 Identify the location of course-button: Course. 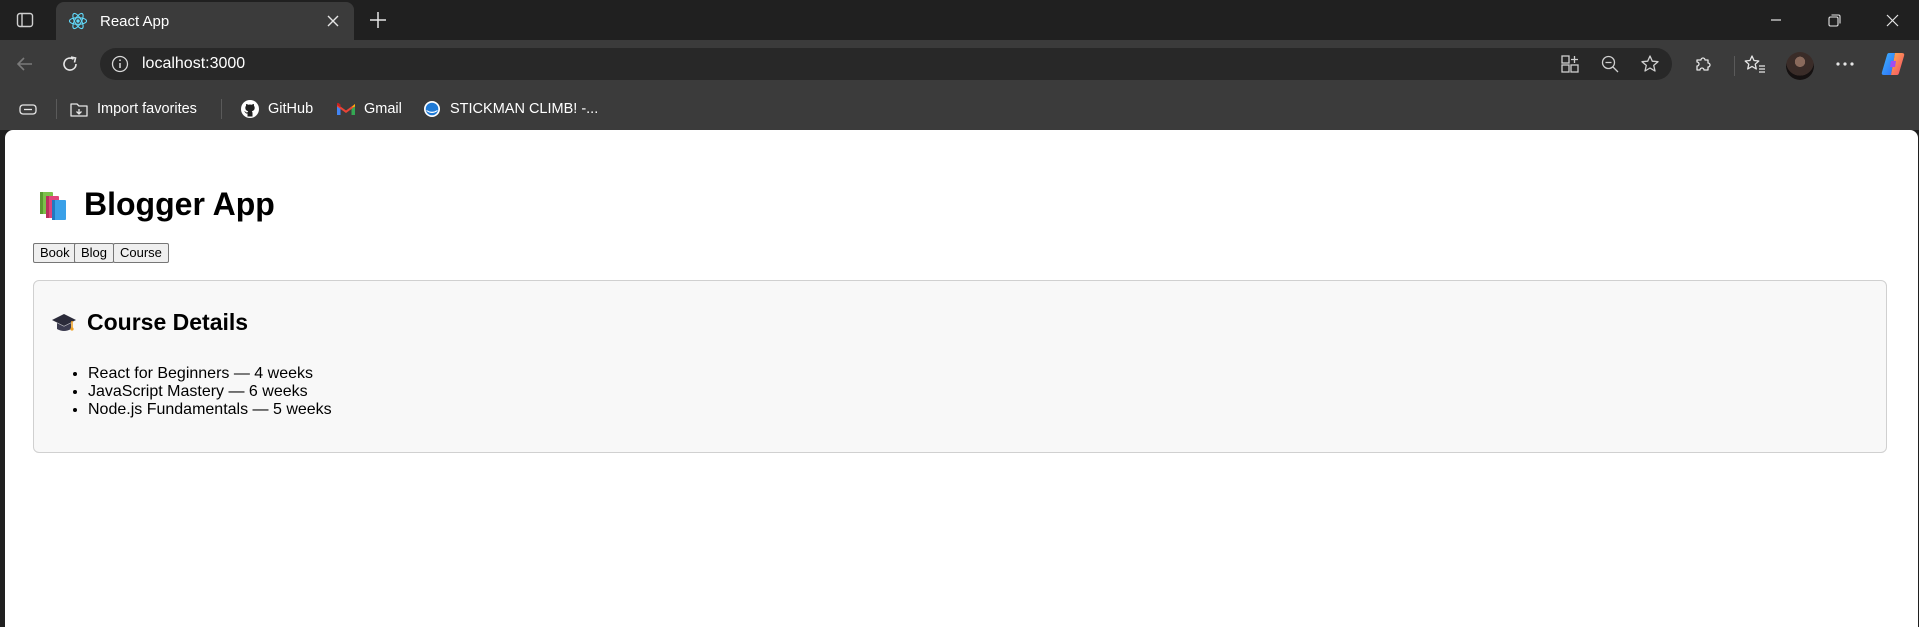
(141, 253).